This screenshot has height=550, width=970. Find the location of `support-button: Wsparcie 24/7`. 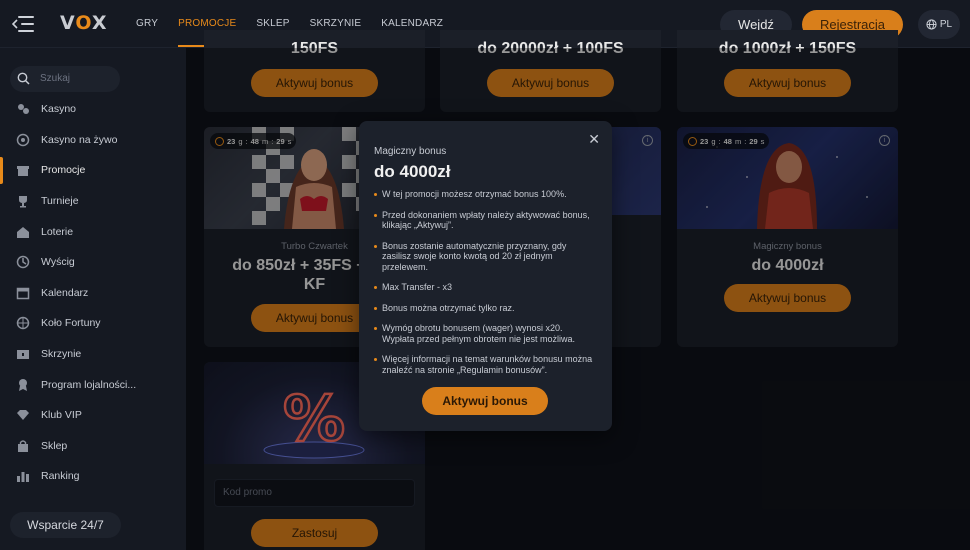

support-button: Wsparcie 24/7 is located at coordinates (65, 525).